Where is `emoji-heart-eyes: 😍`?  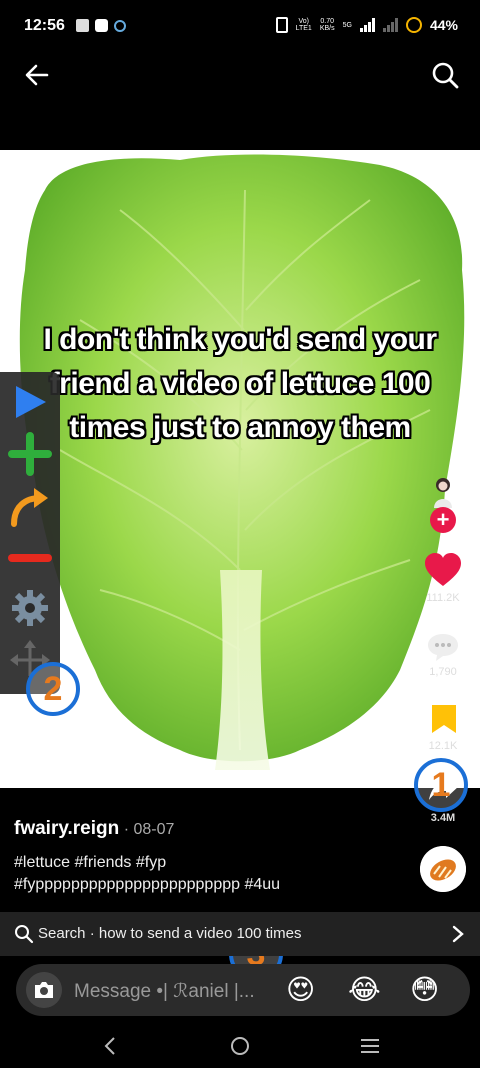
emoji-heart-eyes: 😍 is located at coordinates (300, 990).